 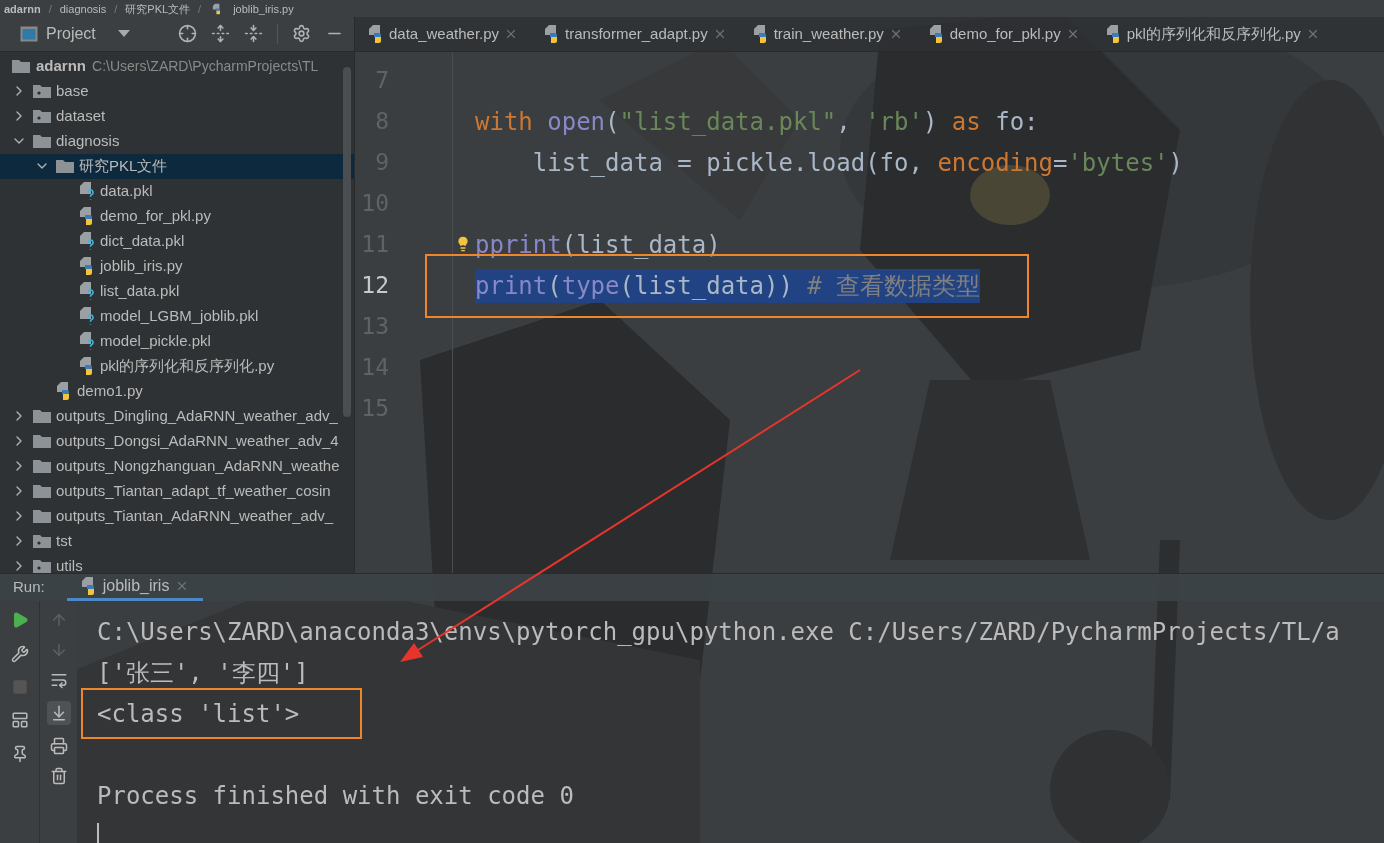 What do you see at coordinates (19, 654) in the screenshot?
I see `wrench-icon` at bounding box center [19, 654].